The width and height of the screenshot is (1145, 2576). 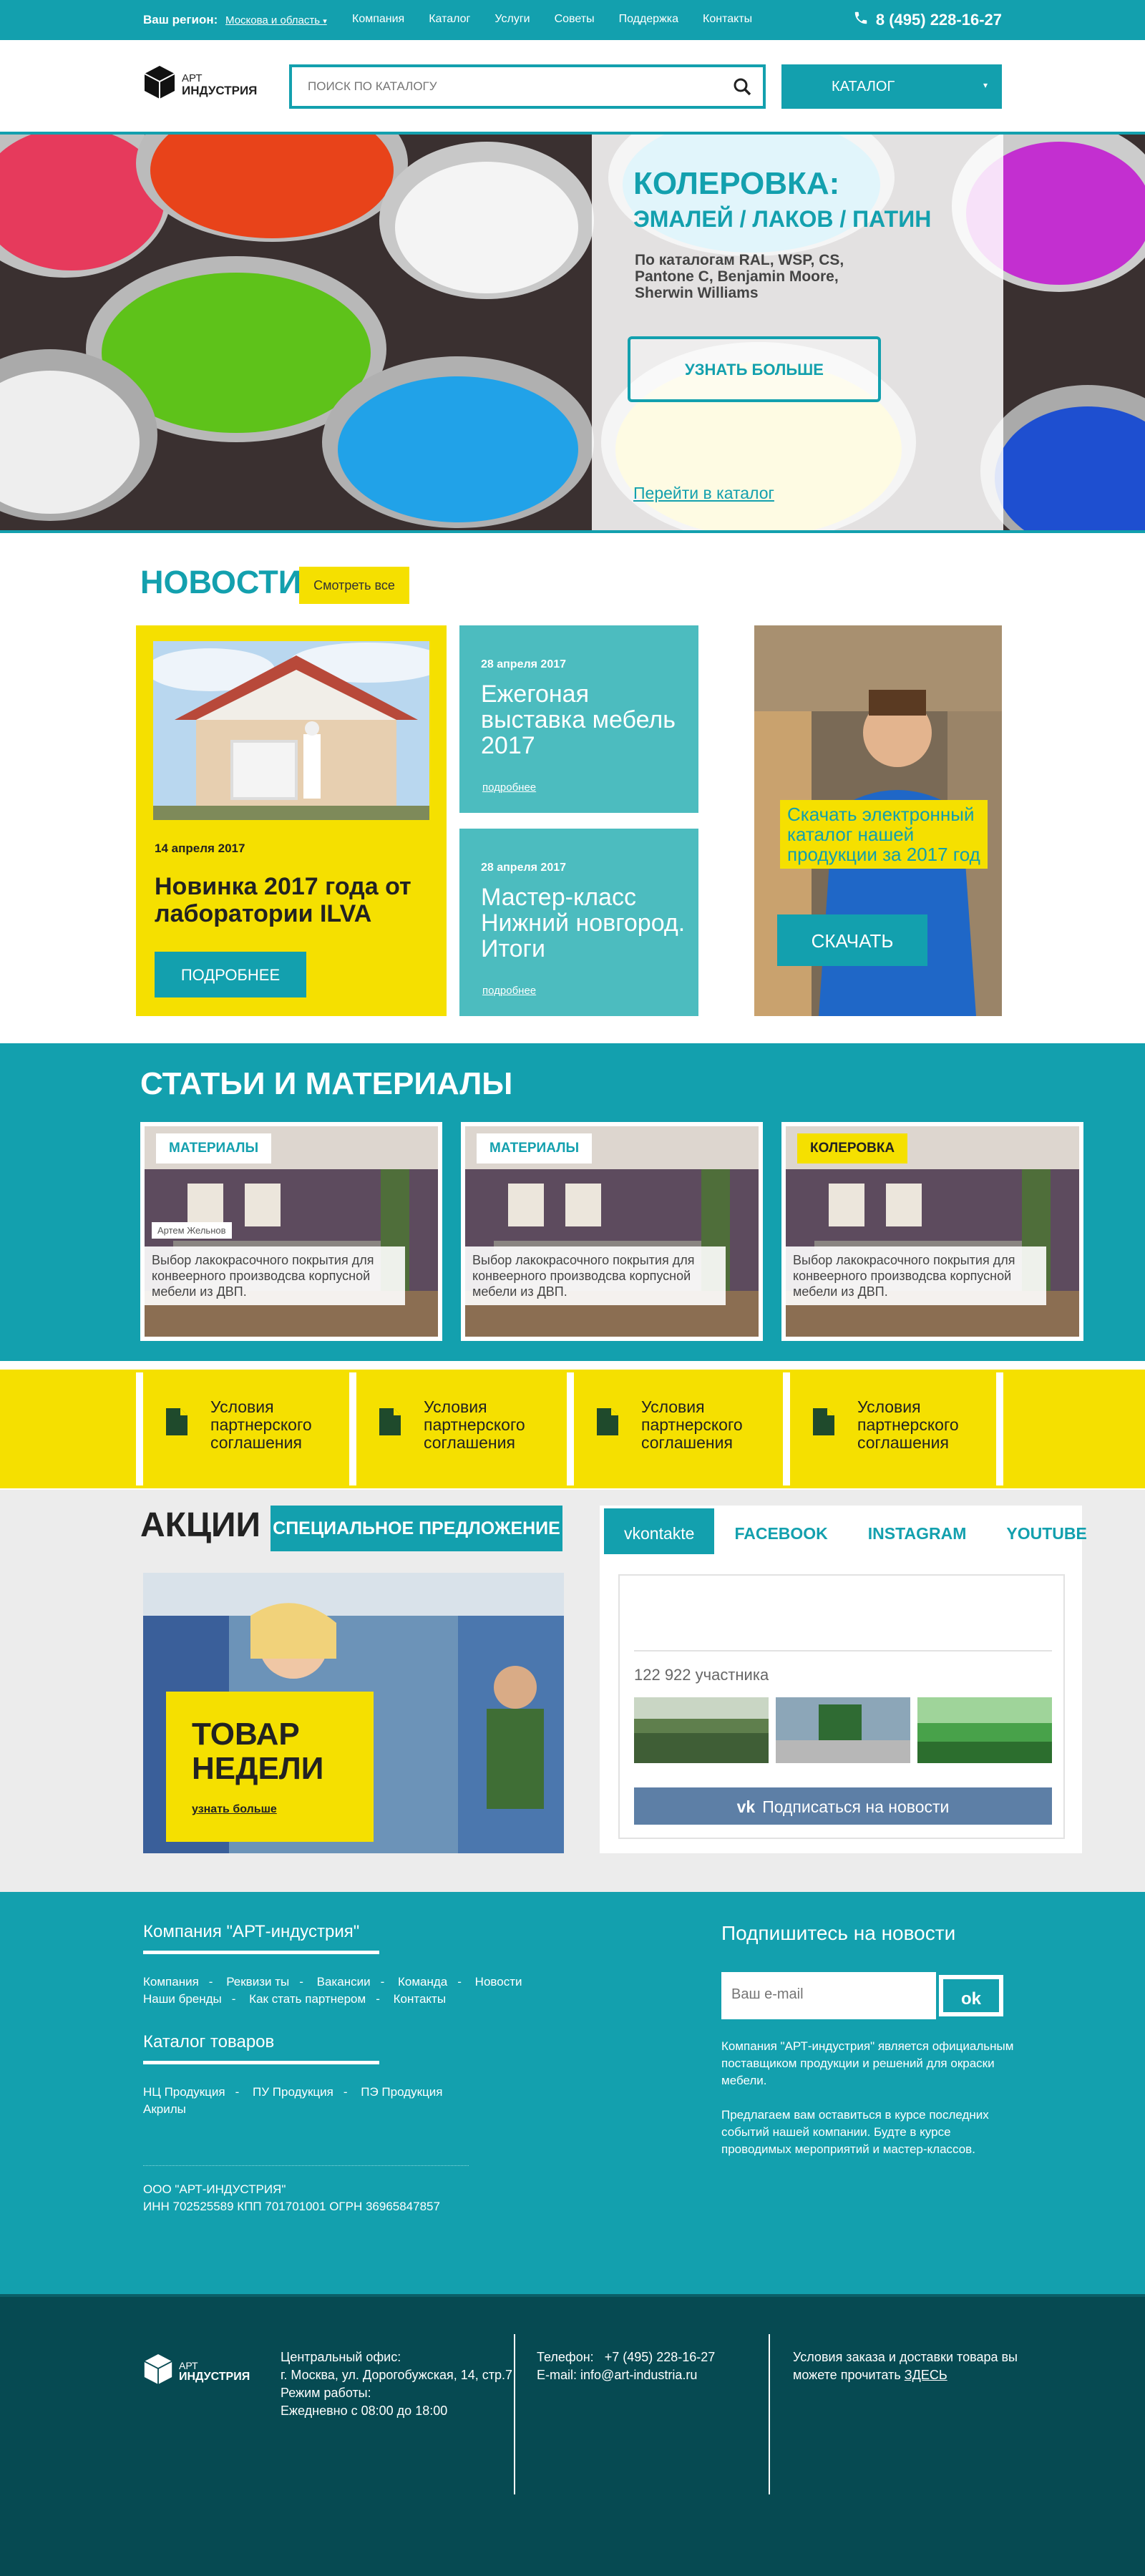 What do you see at coordinates (270, 1767) in the screenshot?
I see `week-box: ТОВАР НЕДЕЛИ узнать больше` at bounding box center [270, 1767].